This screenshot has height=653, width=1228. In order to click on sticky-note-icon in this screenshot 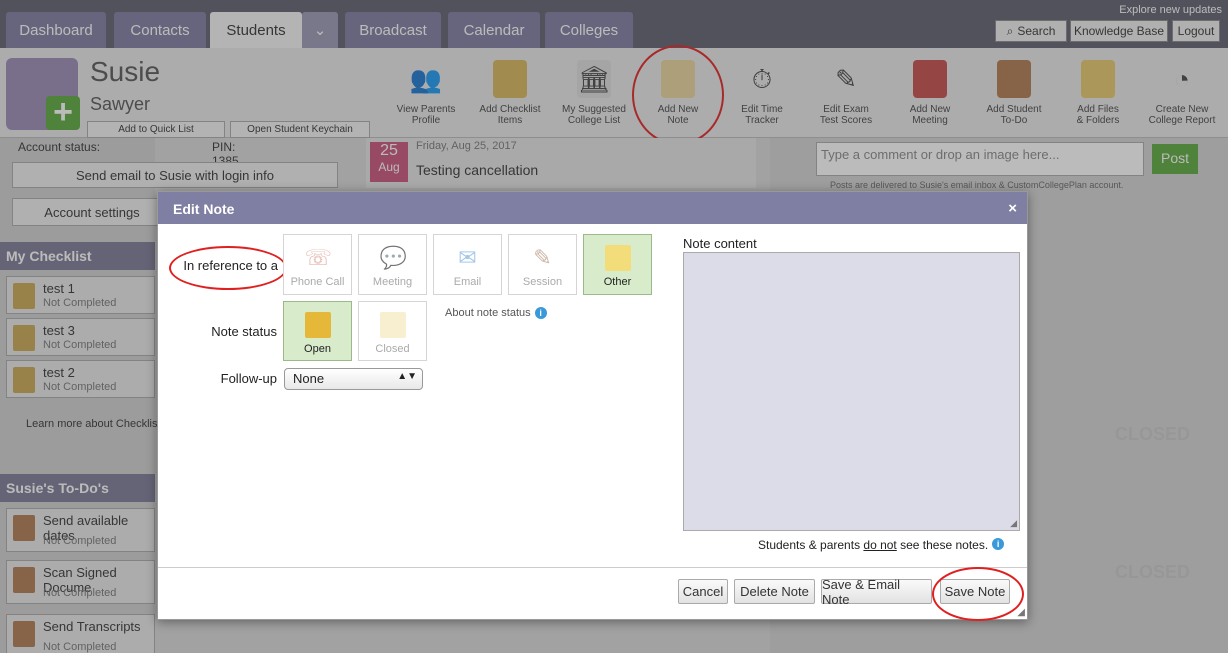, I will do `click(617, 258)`.